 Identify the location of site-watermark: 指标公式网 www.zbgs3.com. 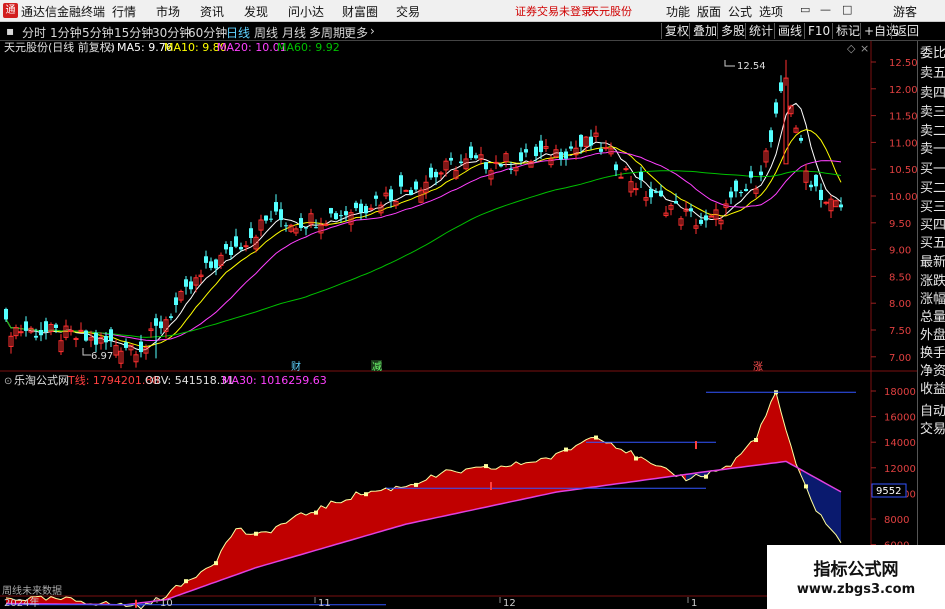
(856, 577).